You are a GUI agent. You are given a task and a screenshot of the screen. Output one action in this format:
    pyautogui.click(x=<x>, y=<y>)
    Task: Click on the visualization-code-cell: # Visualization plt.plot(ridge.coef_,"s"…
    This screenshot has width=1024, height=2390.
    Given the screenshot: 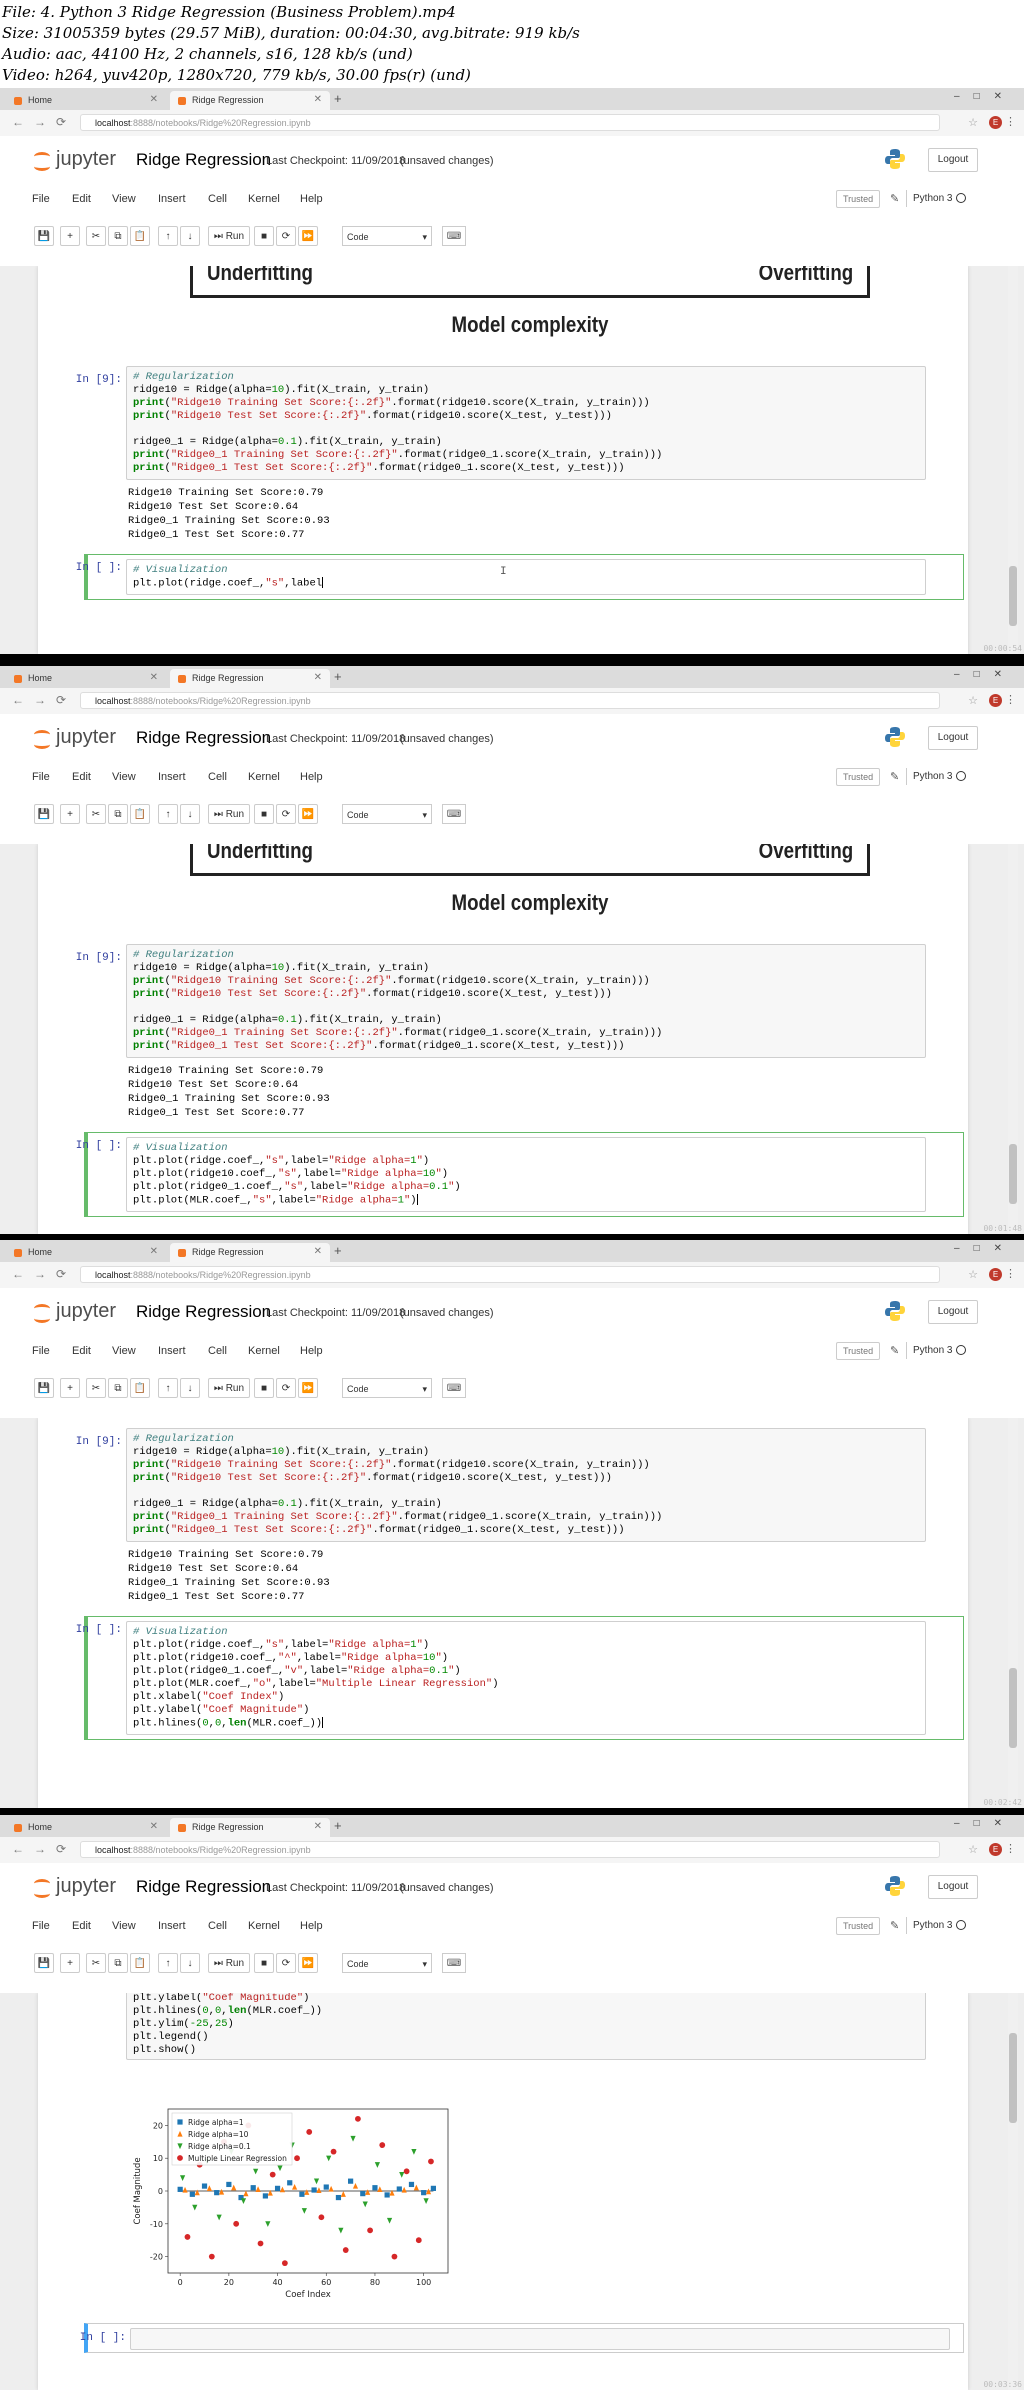 What is the action you would take?
    pyautogui.click(x=526, y=1174)
    